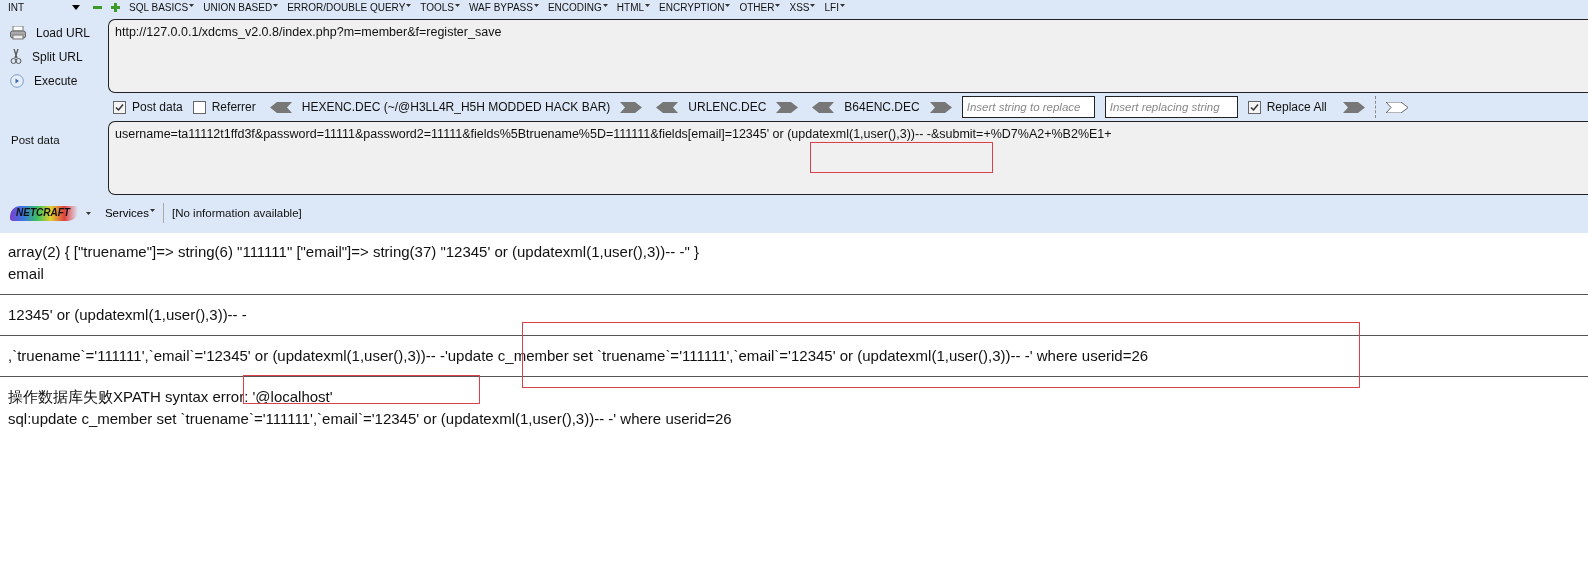 The width and height of the screenshot is (1588, 561). I want to click on menu-item: WAF BYPASS, so click(504, 7).